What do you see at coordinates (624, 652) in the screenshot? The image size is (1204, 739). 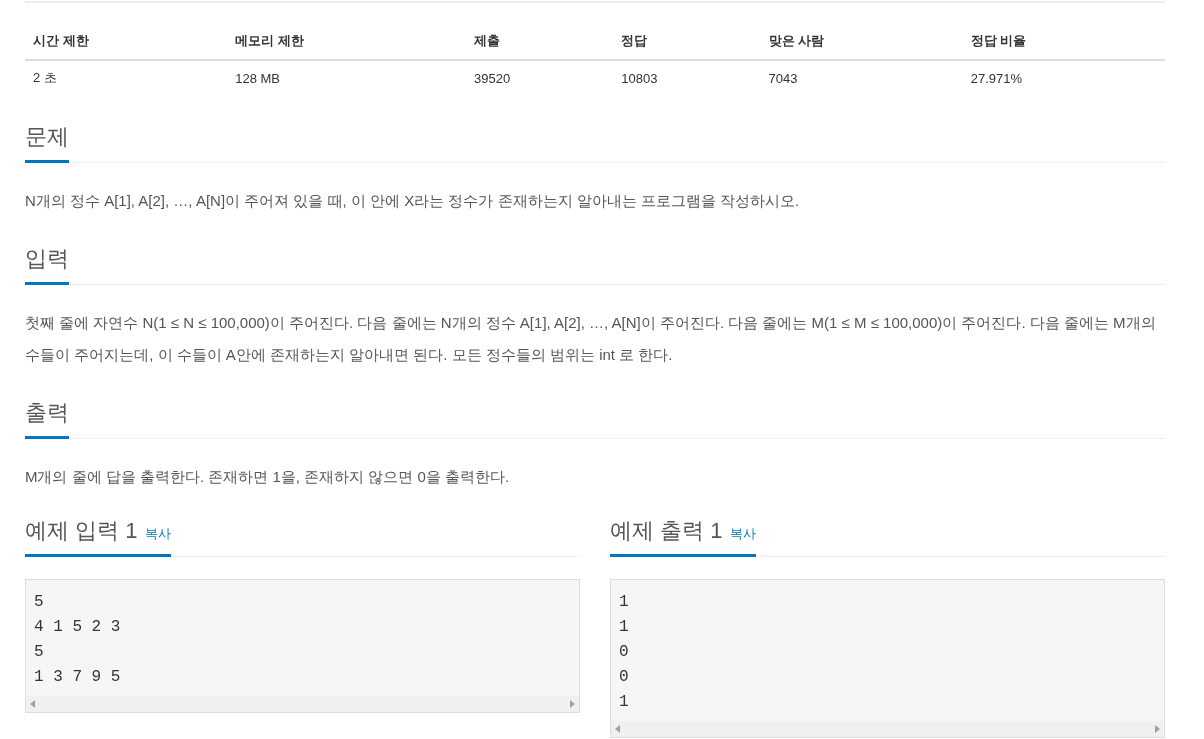 I see `sample-code: 1 1 0 0 1` at bounding box center [624, 652].